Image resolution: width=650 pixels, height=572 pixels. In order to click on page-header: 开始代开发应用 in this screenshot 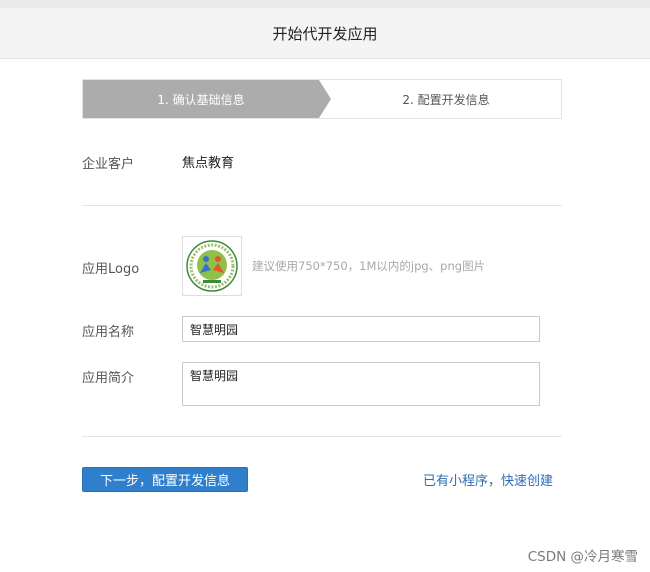, I will do `click(325, 33)`.